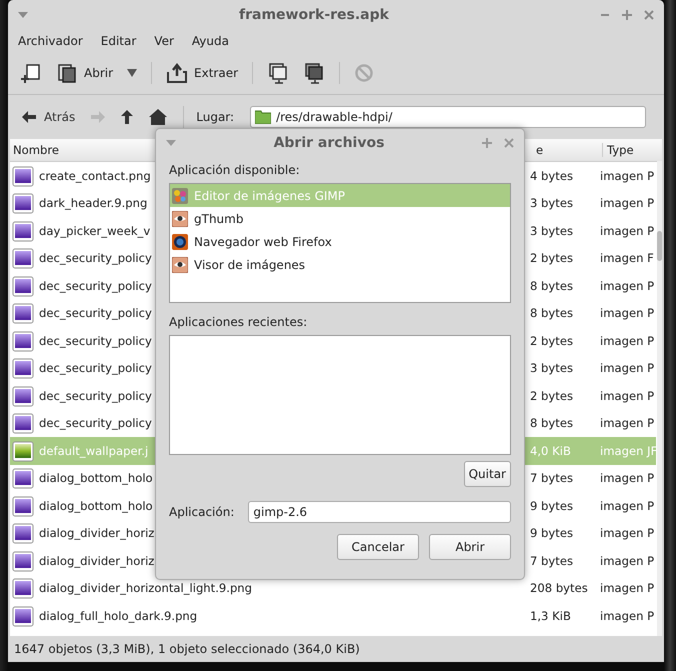  What do you see at coordinates (550, 616) in the screenshot?
I see `file-size: 1,3 KiB` at bounding box center [550, 616].